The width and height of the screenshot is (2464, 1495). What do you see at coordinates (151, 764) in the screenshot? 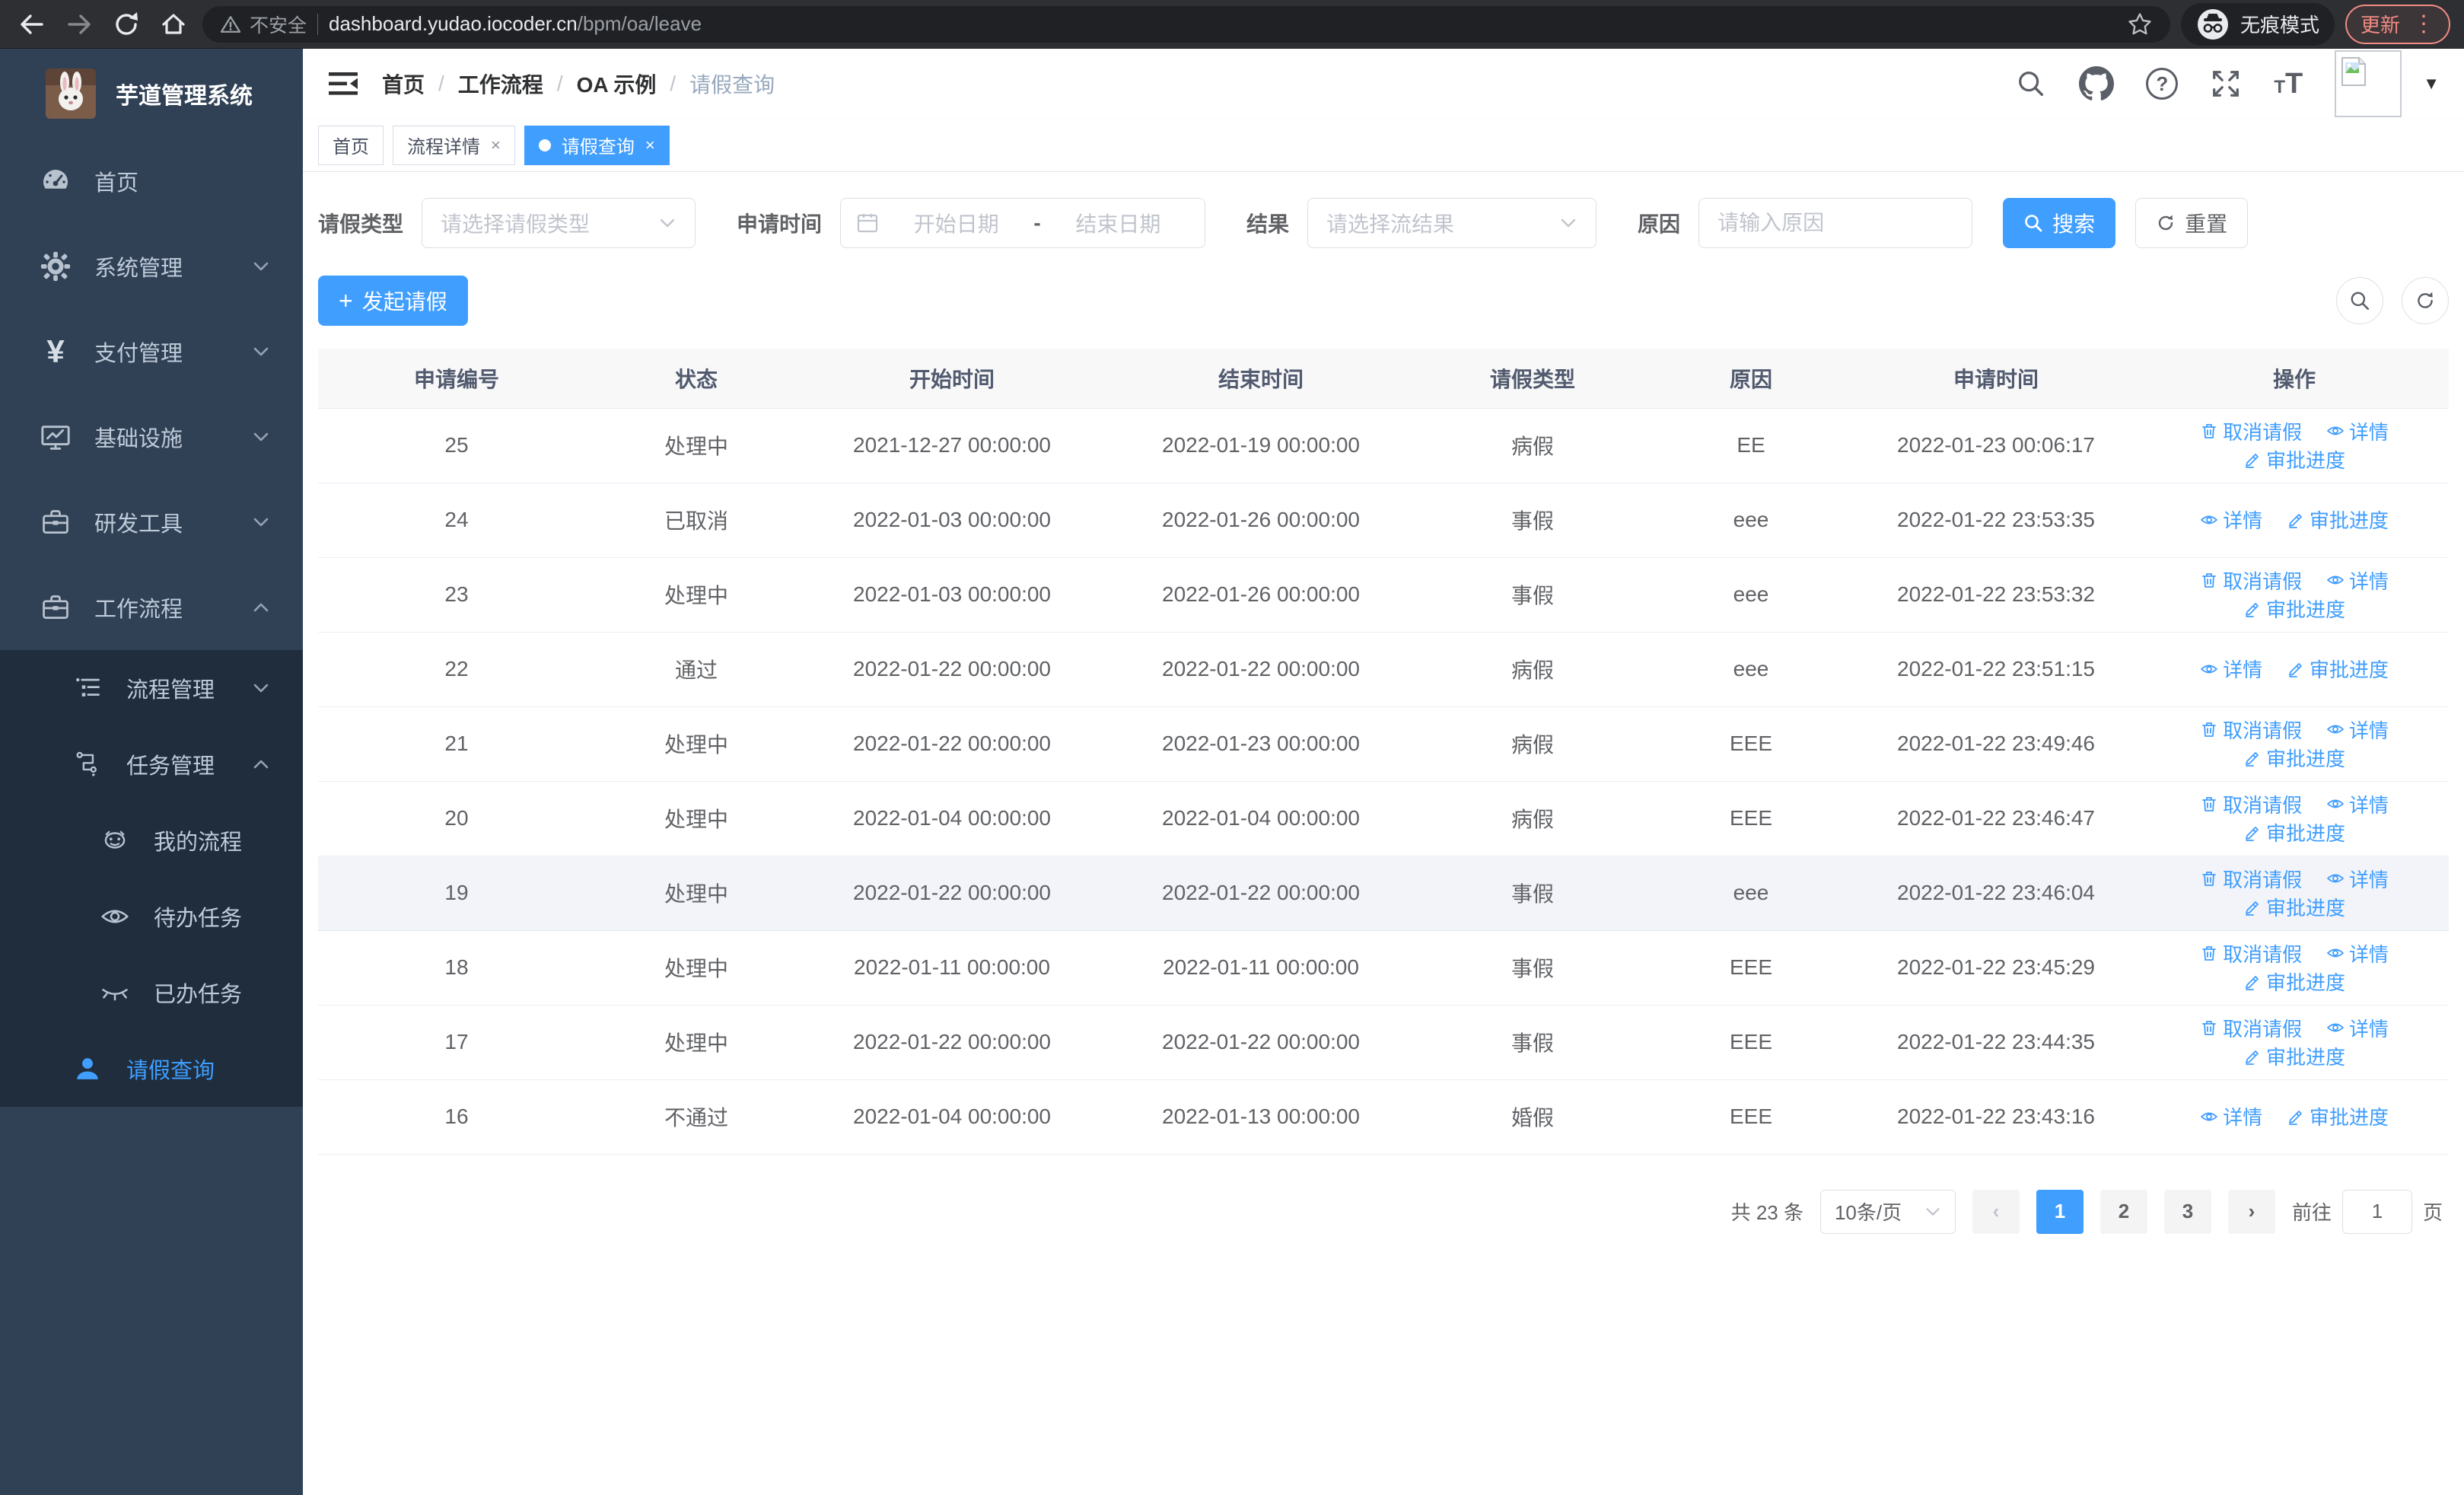
I see `sidebar-item-task-mgmt: 任务管理` at bounding box center [151, 764].